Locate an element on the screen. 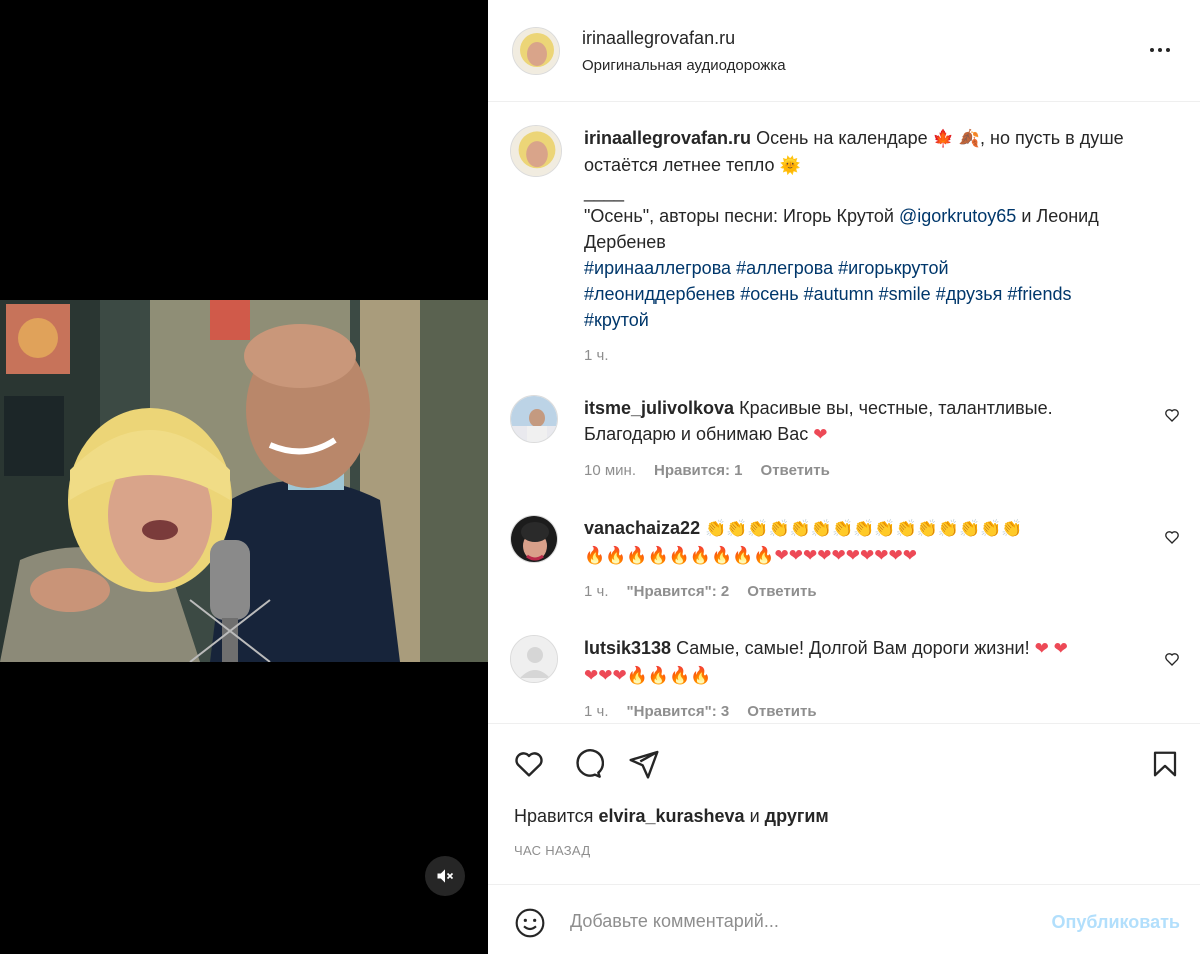 This screenshot has width=1200, height=954. comment-meta: 10 мин. Нравится: 1 Ответить is located at coordinates (859, 471).